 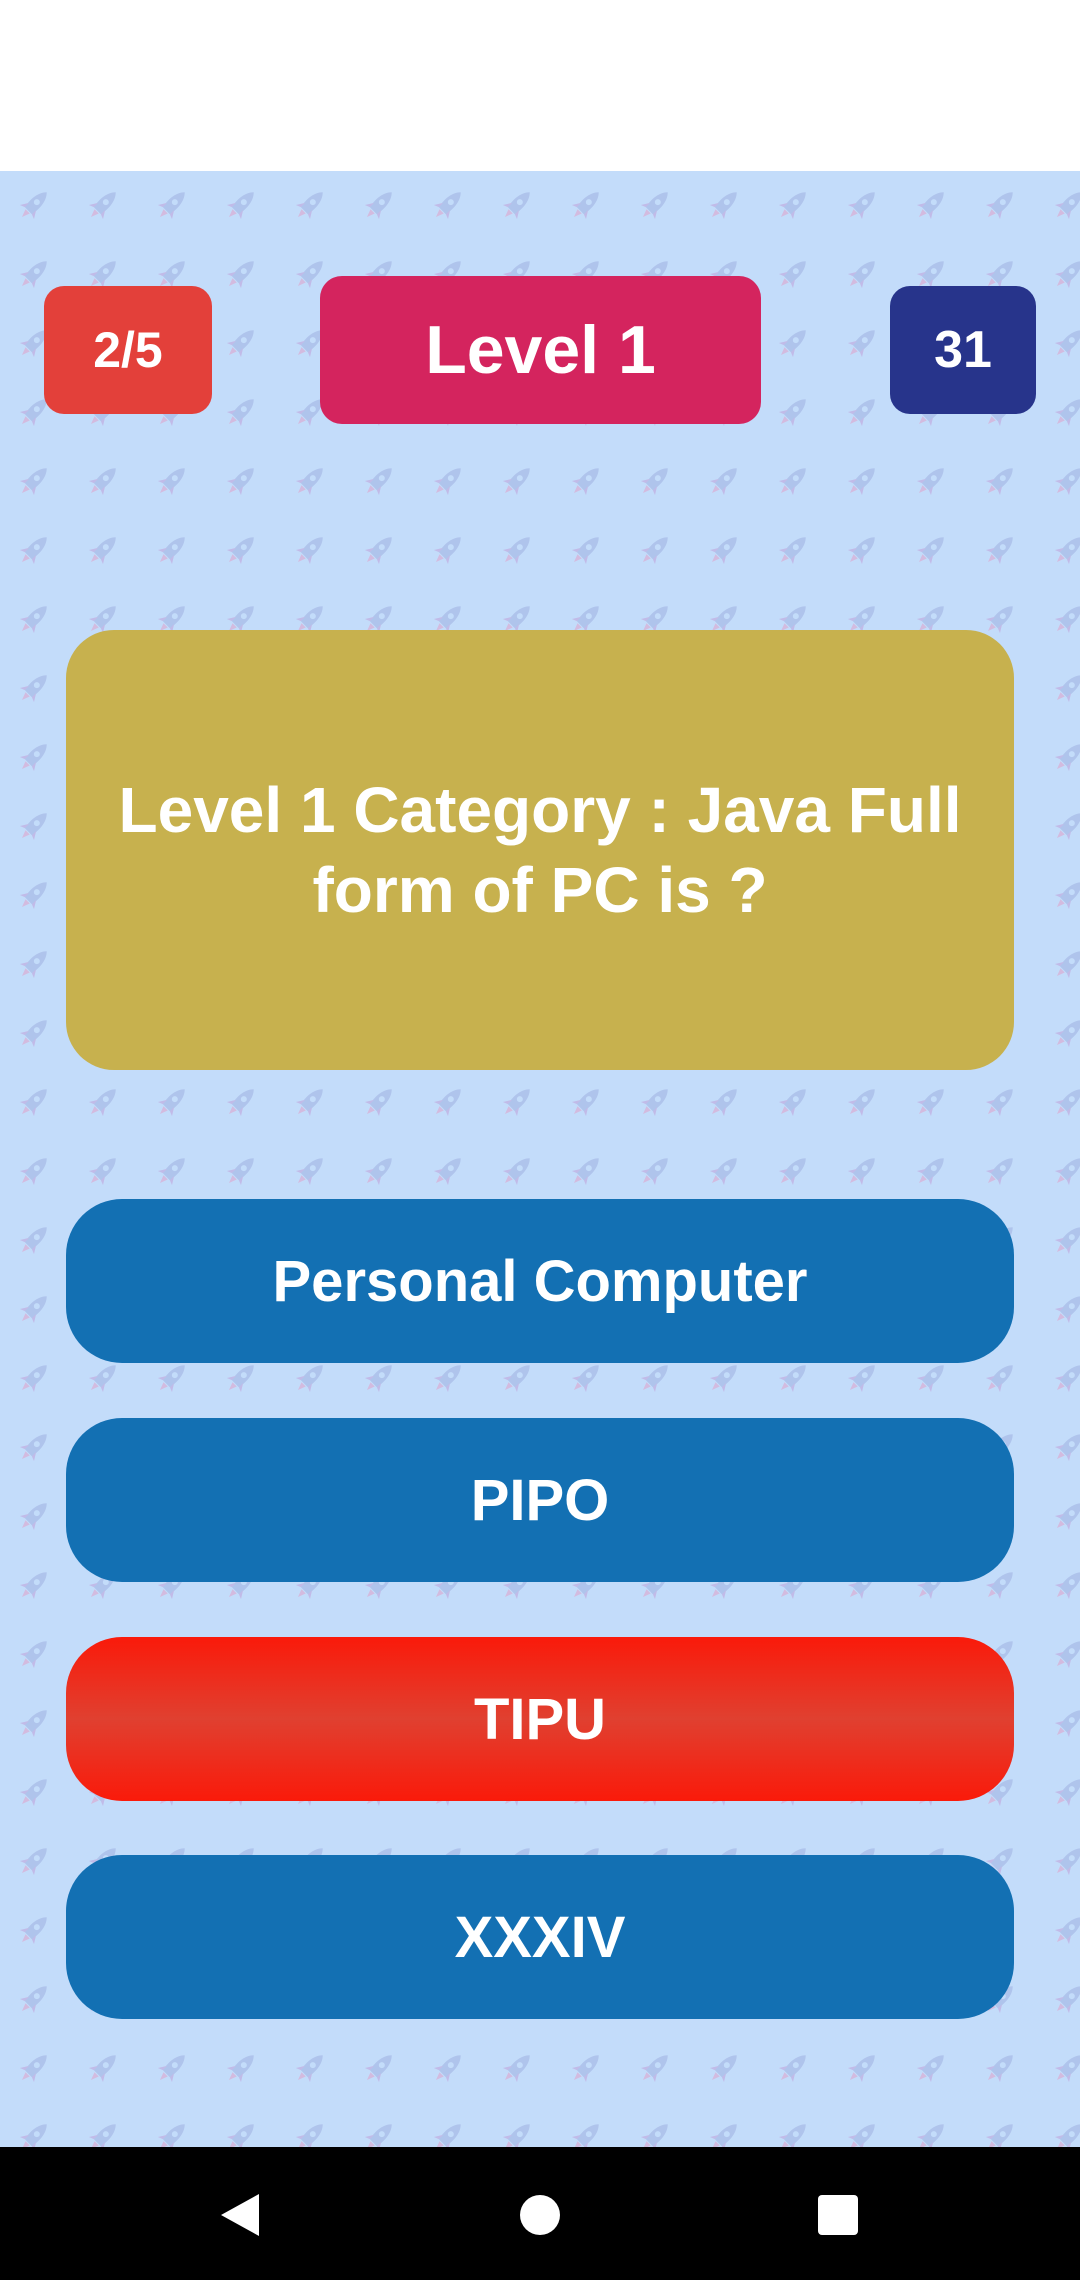 I want to click on system-navigation-bar, so click(x=540, y=2213).